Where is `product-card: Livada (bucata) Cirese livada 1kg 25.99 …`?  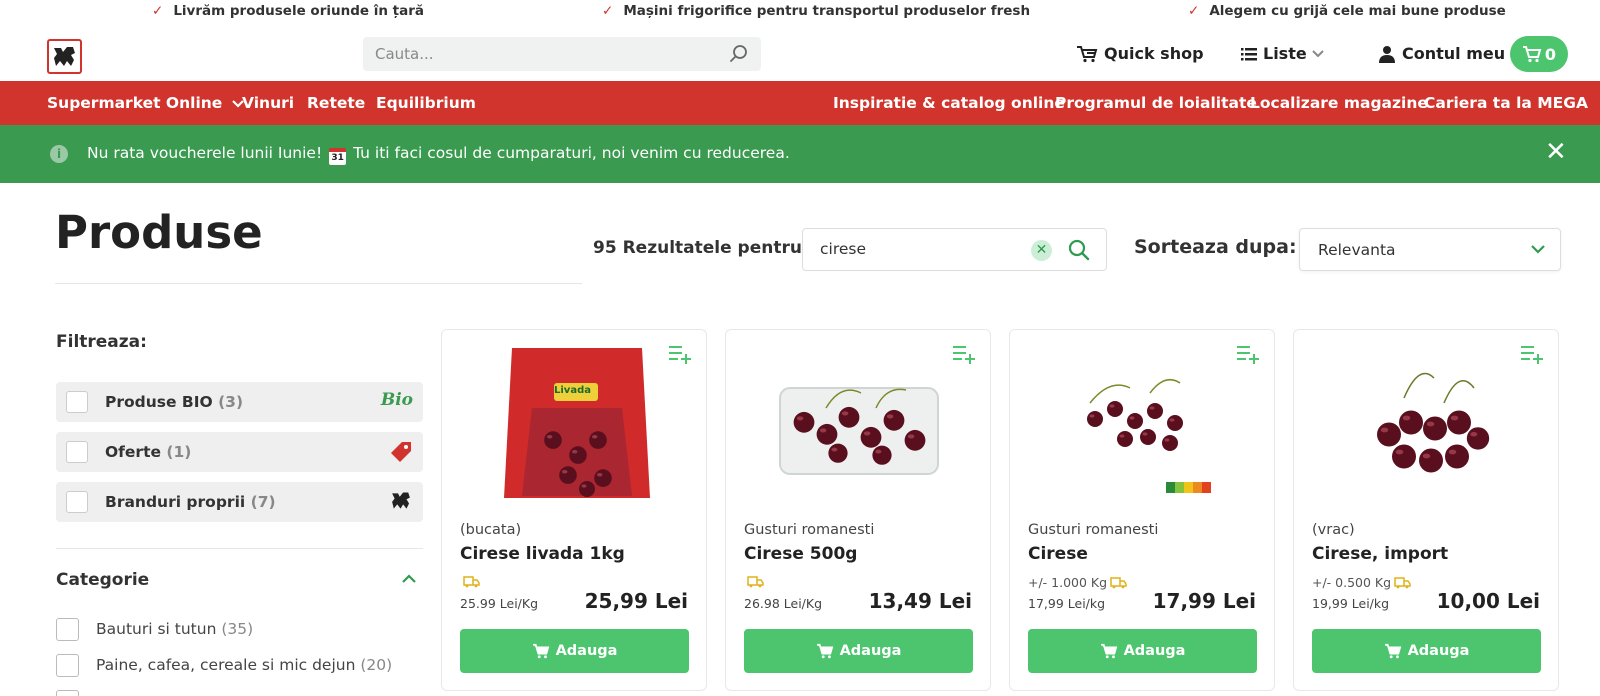
product-card: Livada (bucata) Cirese livada 1kg 25.99 … is located at coordinates (574, 510).